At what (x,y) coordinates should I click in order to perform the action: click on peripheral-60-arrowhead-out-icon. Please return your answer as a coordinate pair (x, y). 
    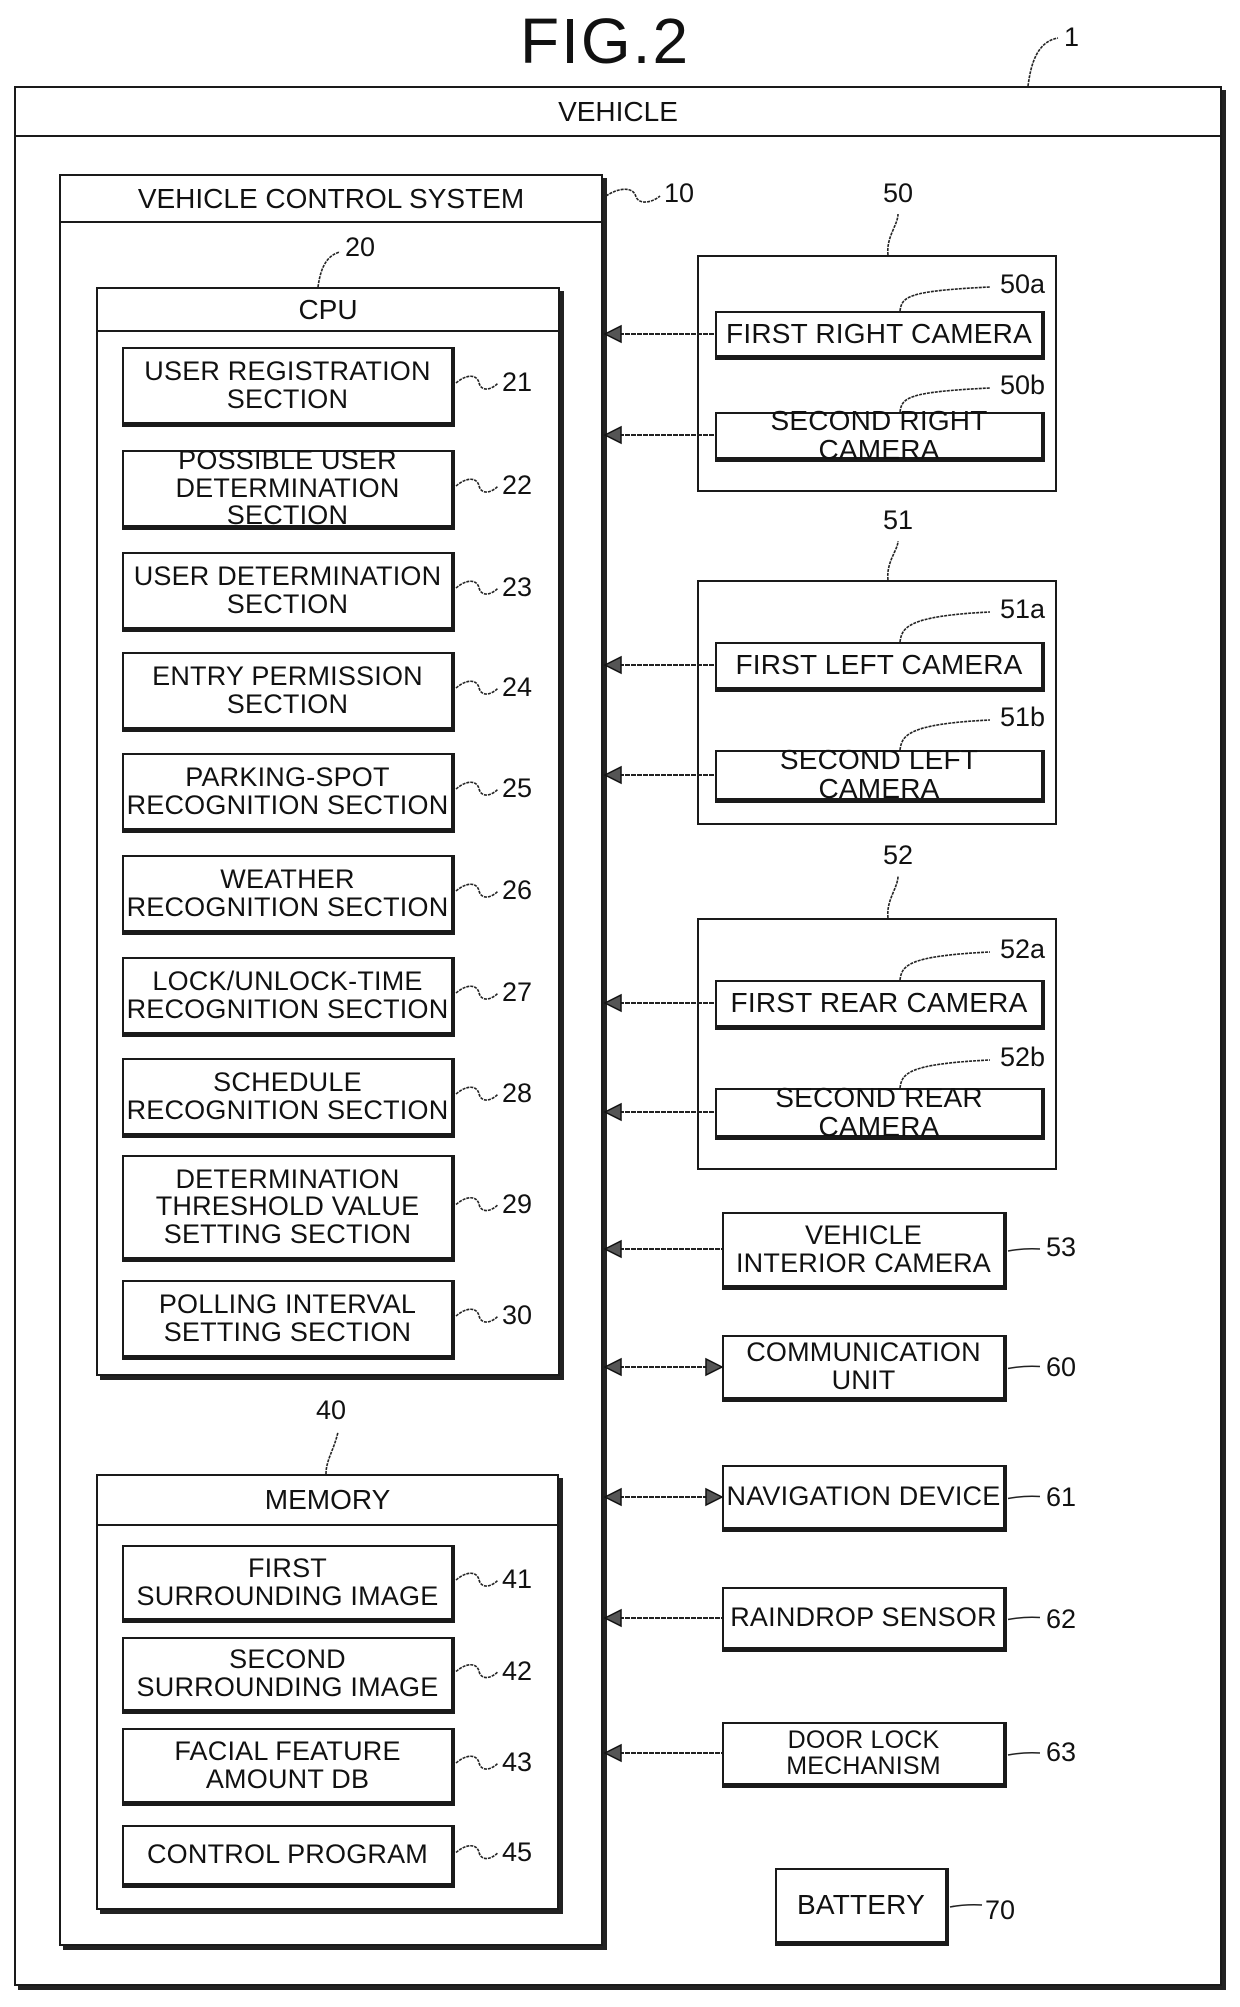
    Looking at the image, I should click on (714, 1367).